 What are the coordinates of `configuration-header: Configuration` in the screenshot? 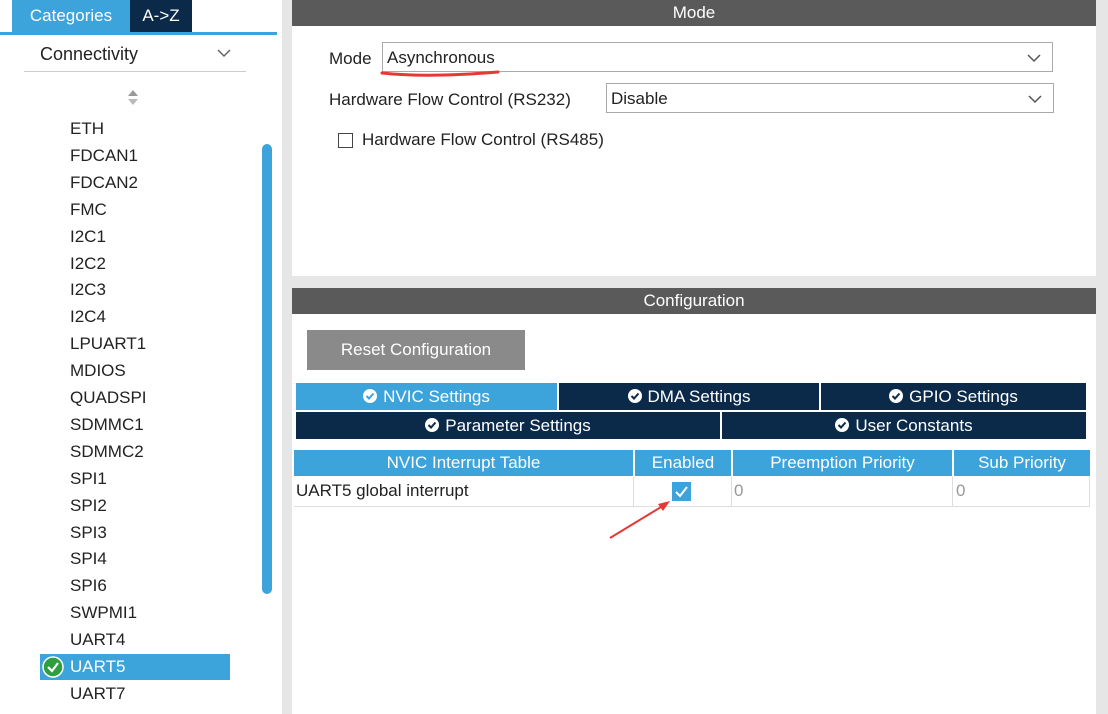 It's located at (694, 301).